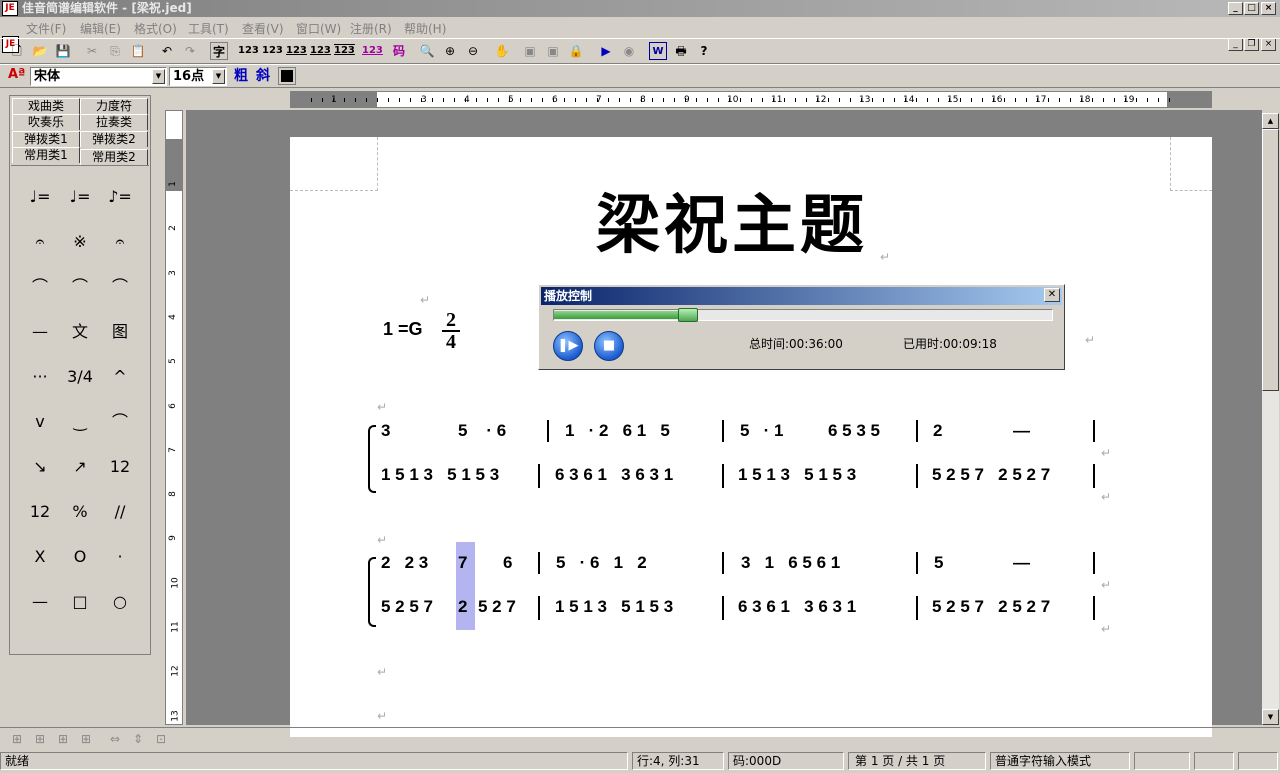  Describe the element at coordinates (138, 739) in the screenshot. I see `same-height-icon: ⇕` at that location.